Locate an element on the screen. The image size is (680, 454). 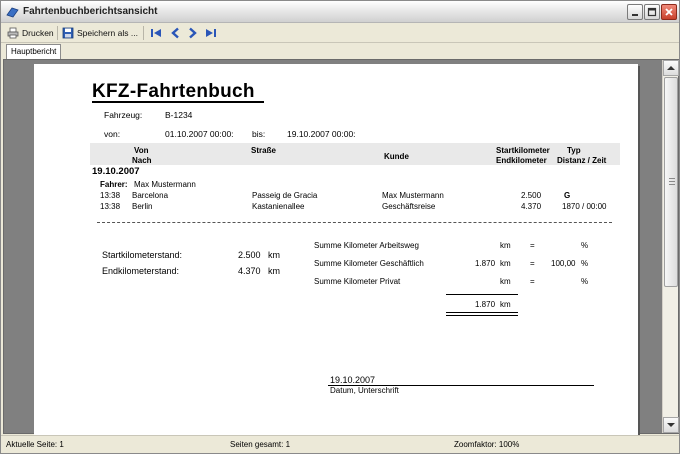
arrow-down-icon is located at coordinates (671, 425).